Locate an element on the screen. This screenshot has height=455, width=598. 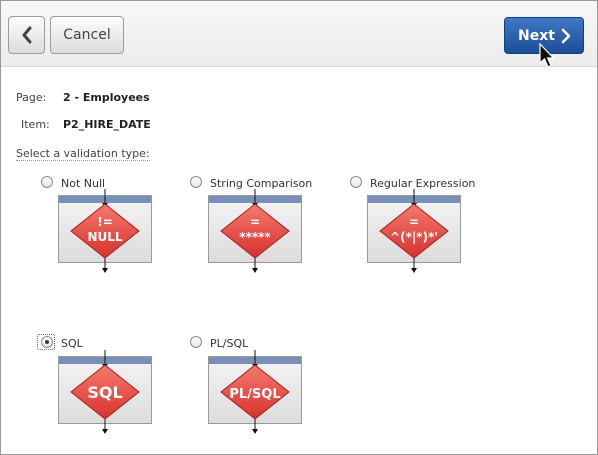
string-comparison-validation-icon: =***** is located at coordinates (256, 233).